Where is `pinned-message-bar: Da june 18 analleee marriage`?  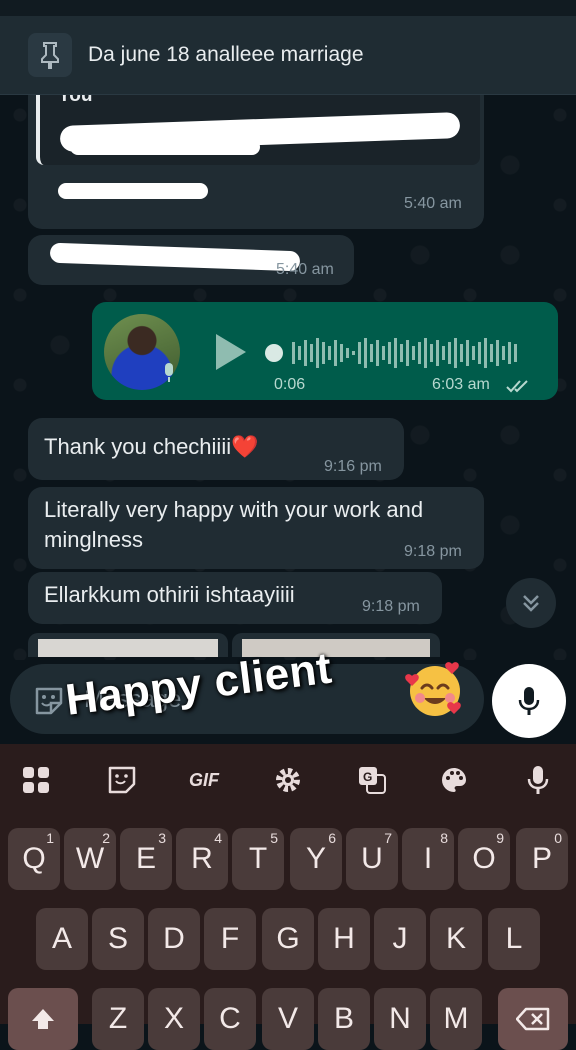 pinned-message-bar: Da june 18 analleee marriage is located at coordinates (288, 55).